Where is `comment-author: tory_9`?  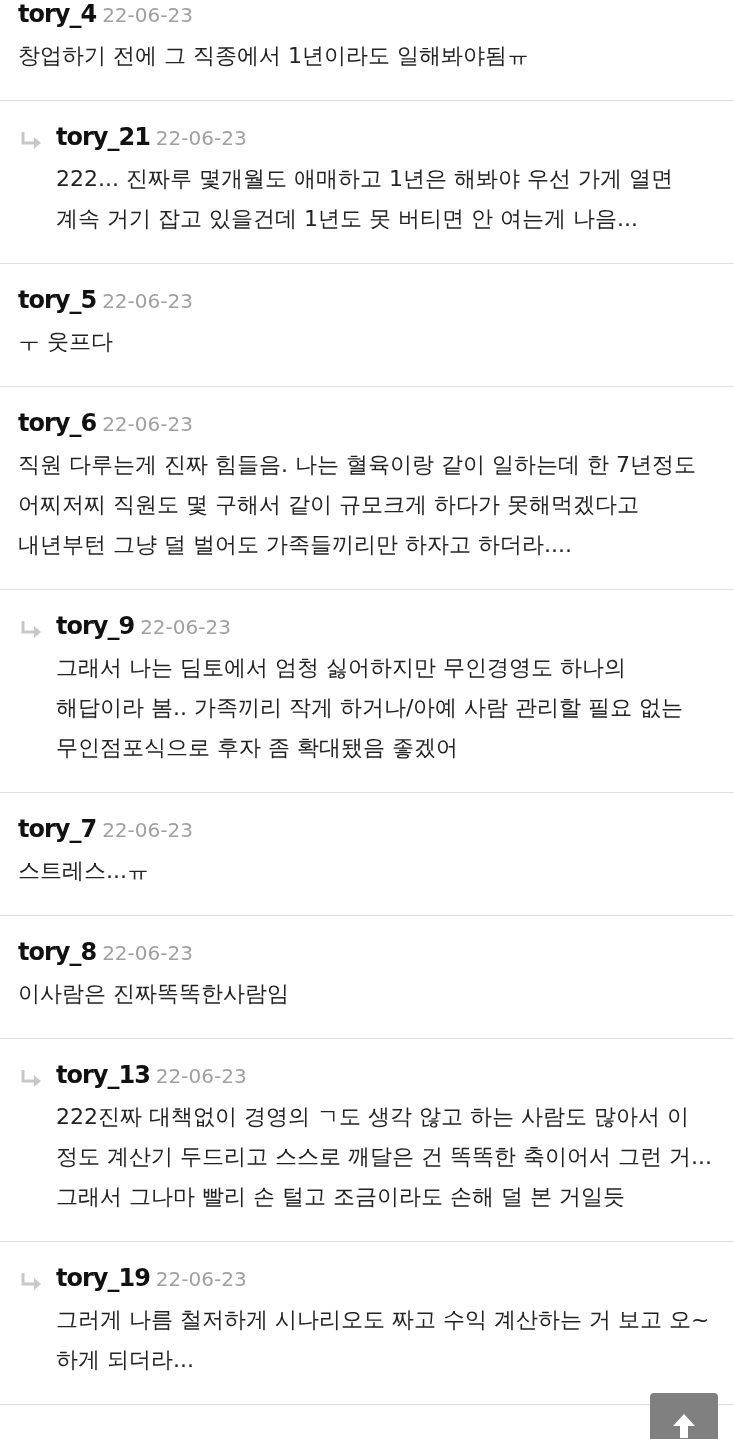
comment-author: tory_9 is located at coordinates (95, 626).